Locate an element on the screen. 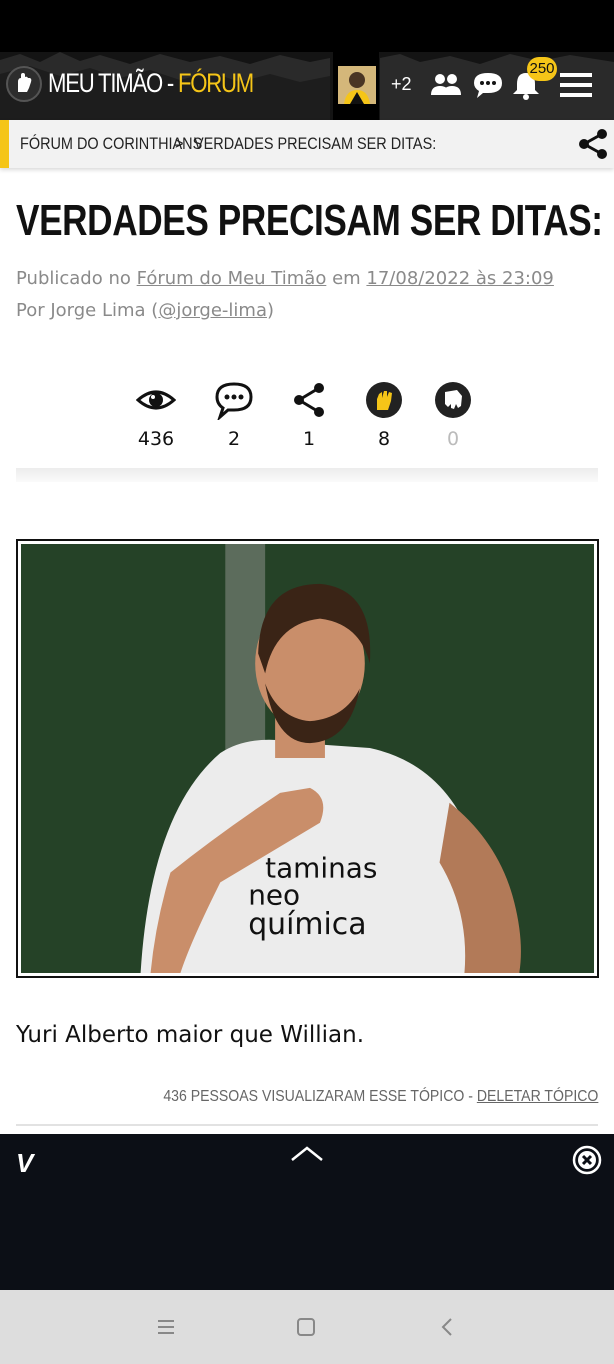  ad-logo: V is located at coordinates (24, 1163).